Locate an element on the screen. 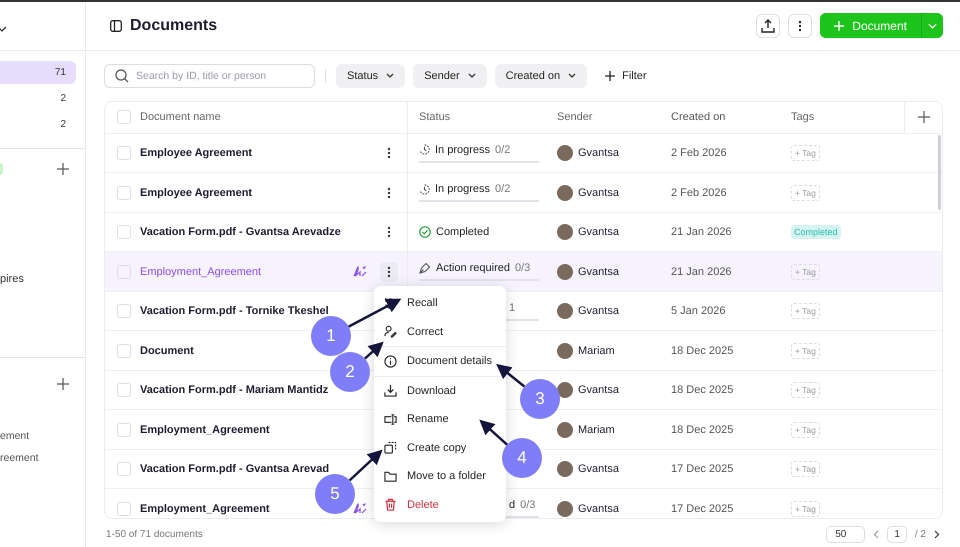  status-text: Action required is located at coordinates (473, 268).